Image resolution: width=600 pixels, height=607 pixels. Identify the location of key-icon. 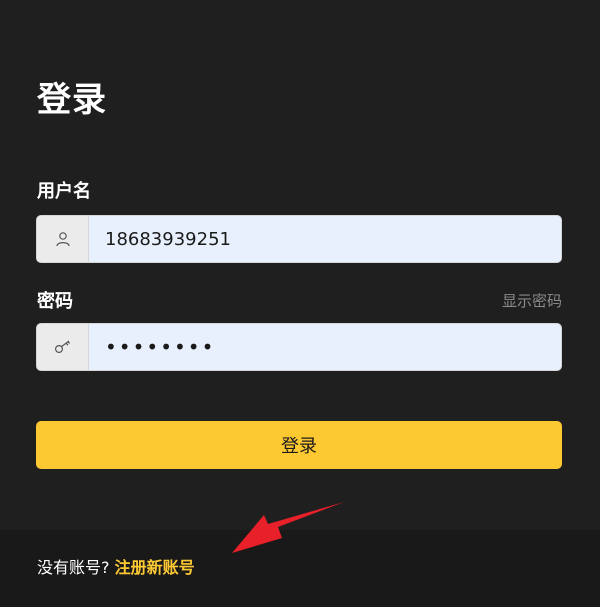
(63, 347).